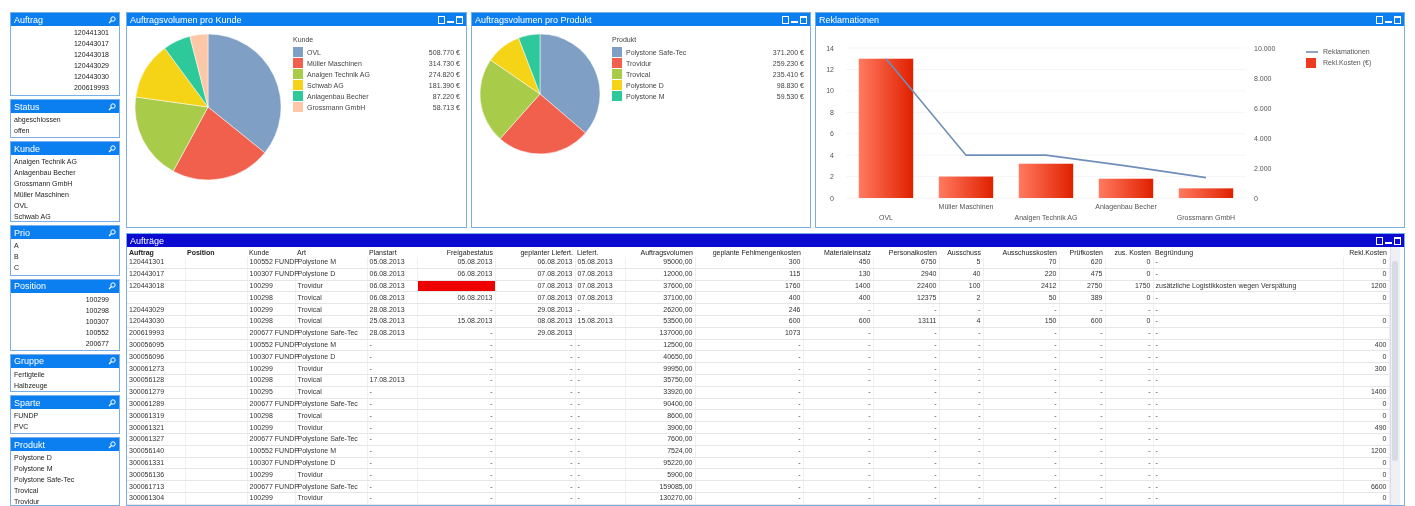 The image size is (1415, 506). What do you see at coordinates (533, 19) in the screenshot?
I see `panel-title: Auftragsvolumen pro Produkt` at bounding box center [533, 19].